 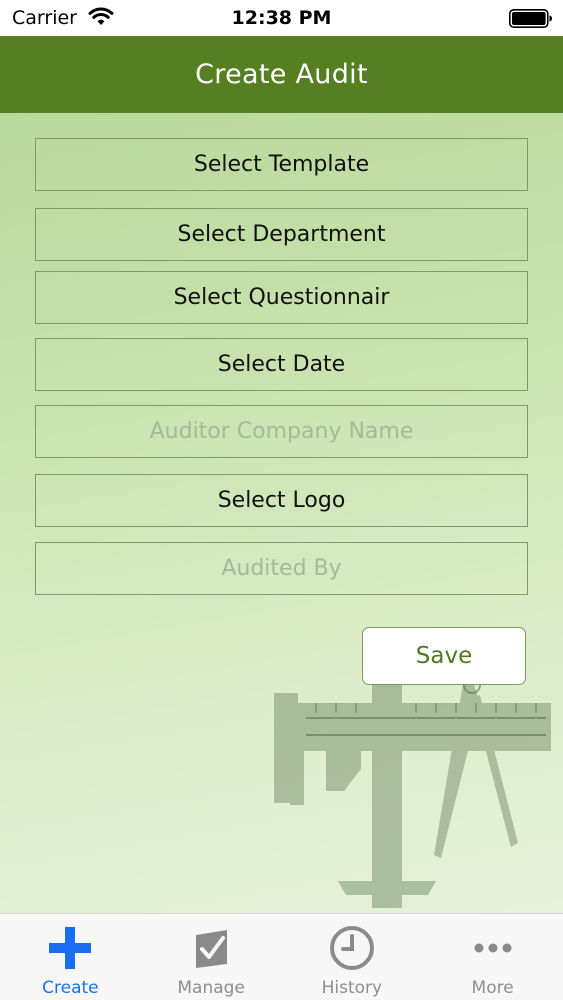 I want to click on page-title: Create Audit, so click(x=281, y=74).